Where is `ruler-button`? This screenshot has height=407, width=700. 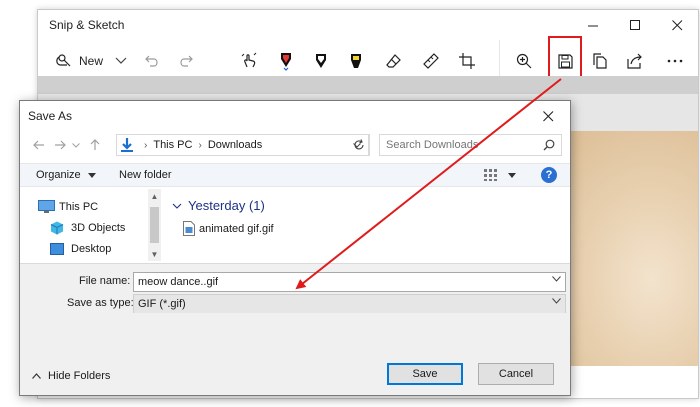 ruler-button is located at coordinates (431, 61).